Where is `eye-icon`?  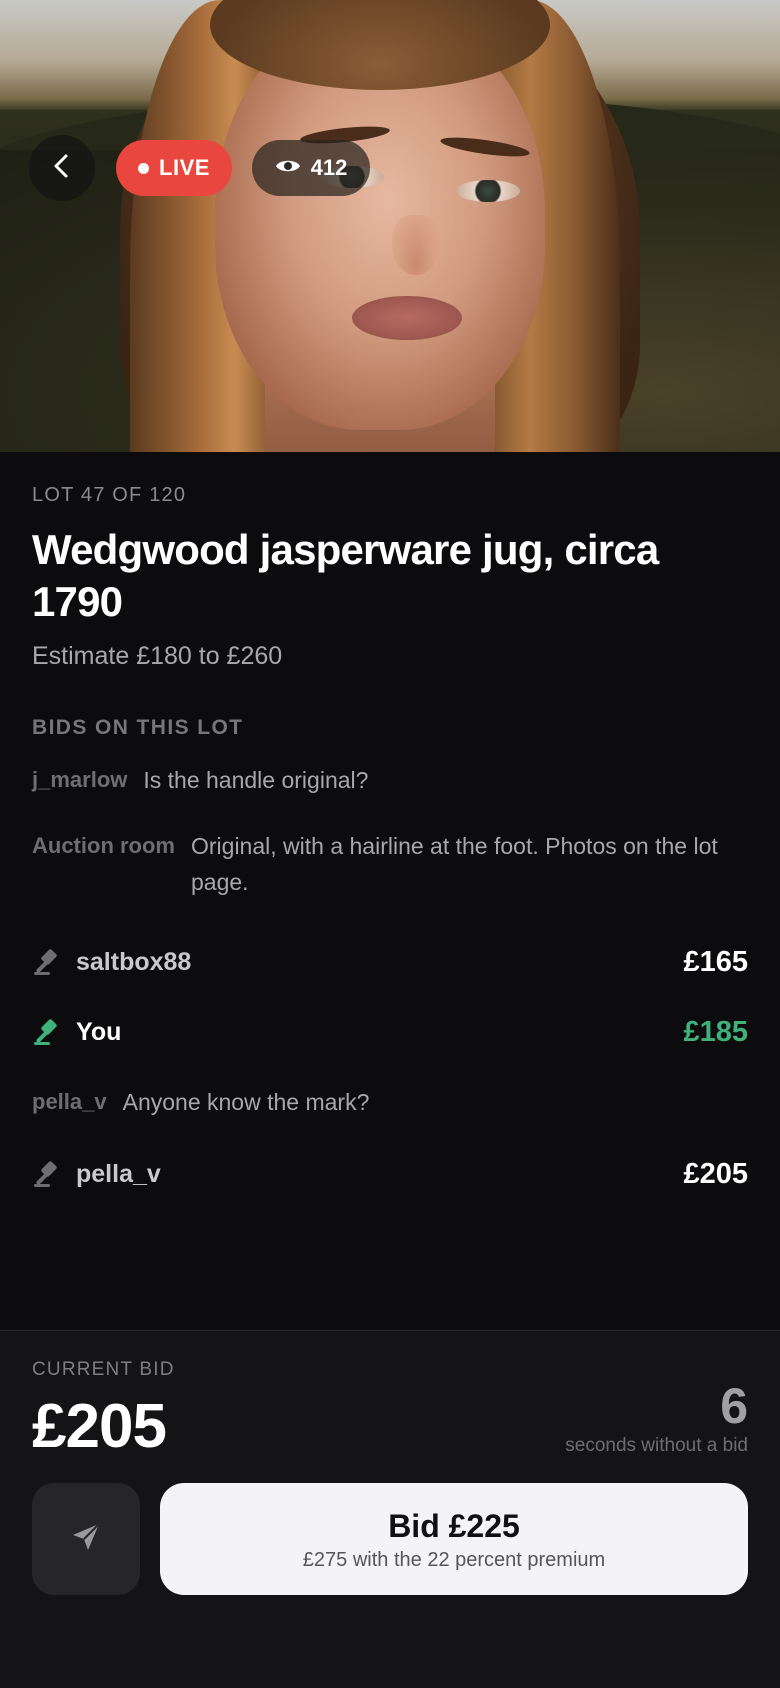 eye-icon is located at coordinates (288, 168).